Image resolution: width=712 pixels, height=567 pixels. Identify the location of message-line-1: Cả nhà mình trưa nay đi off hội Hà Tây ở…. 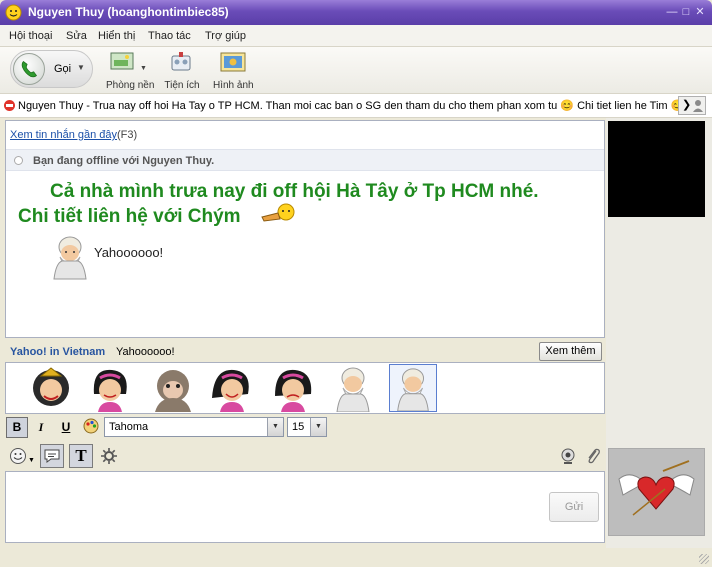
(294, 191).